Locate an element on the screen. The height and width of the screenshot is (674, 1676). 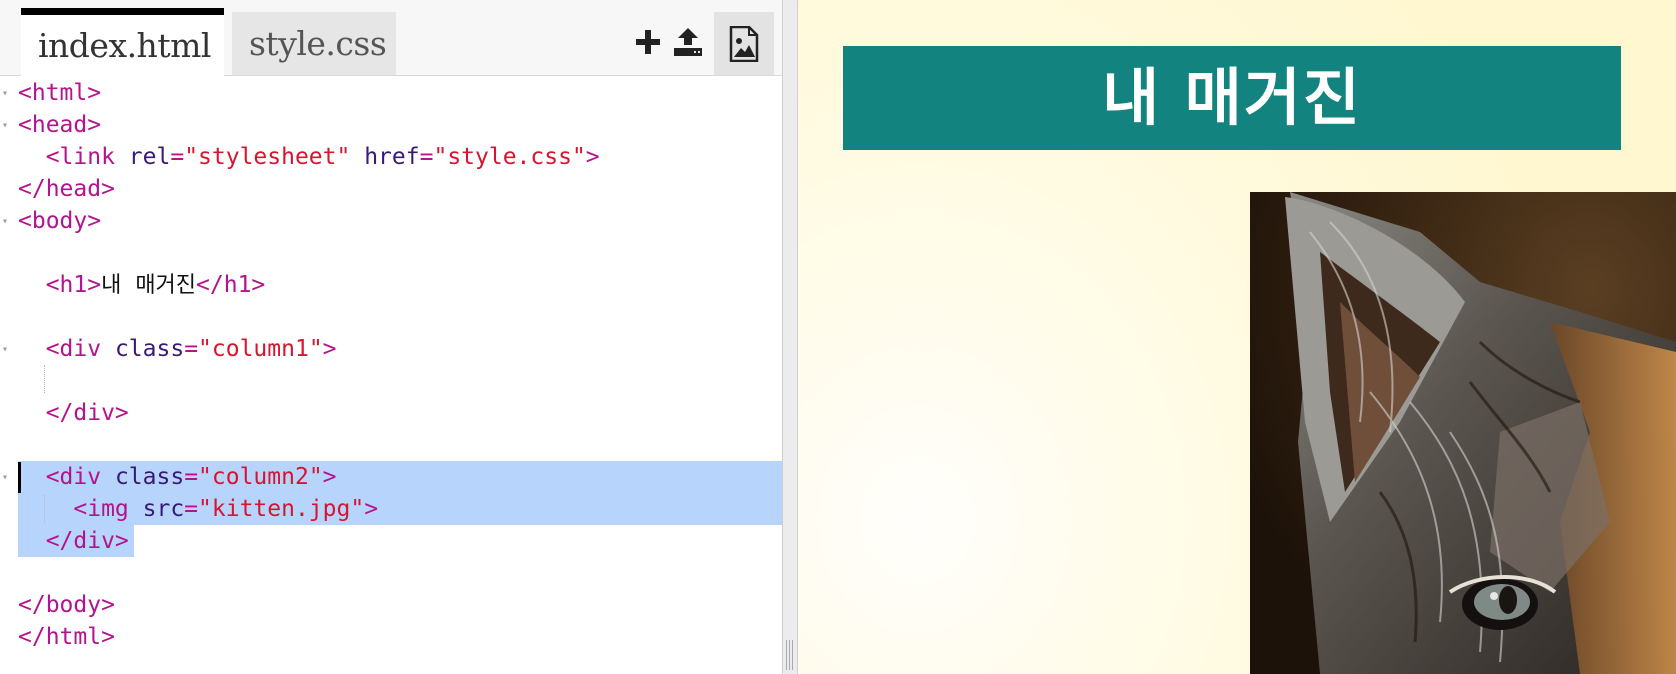
image-library-button is located at coordinates (744, 43).